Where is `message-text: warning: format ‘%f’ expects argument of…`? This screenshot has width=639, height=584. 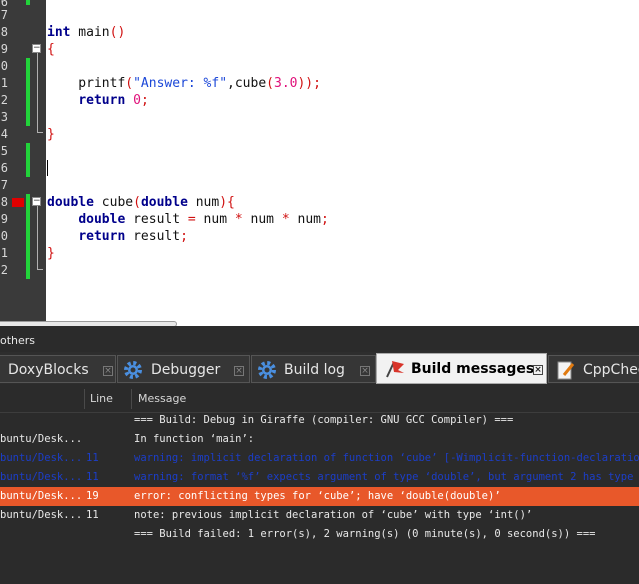 message-text: warning: format ‘%f’ expects argument of… is located at coordinates (386, 477).